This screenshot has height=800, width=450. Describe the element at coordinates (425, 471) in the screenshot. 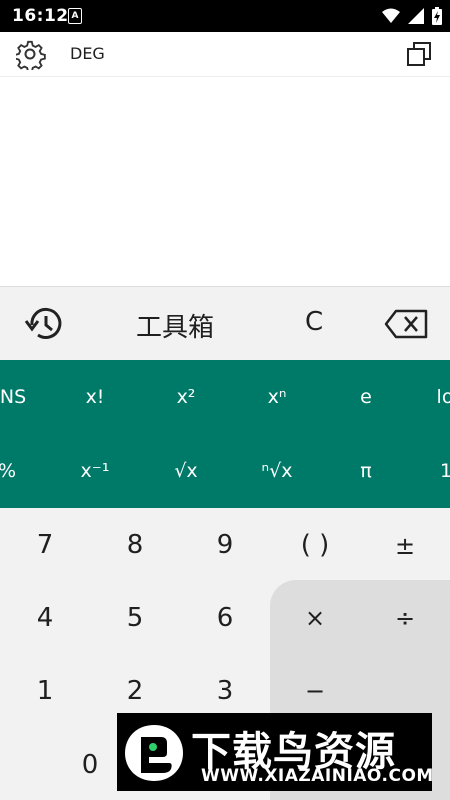

I see `inverse-key: 1` at that location.